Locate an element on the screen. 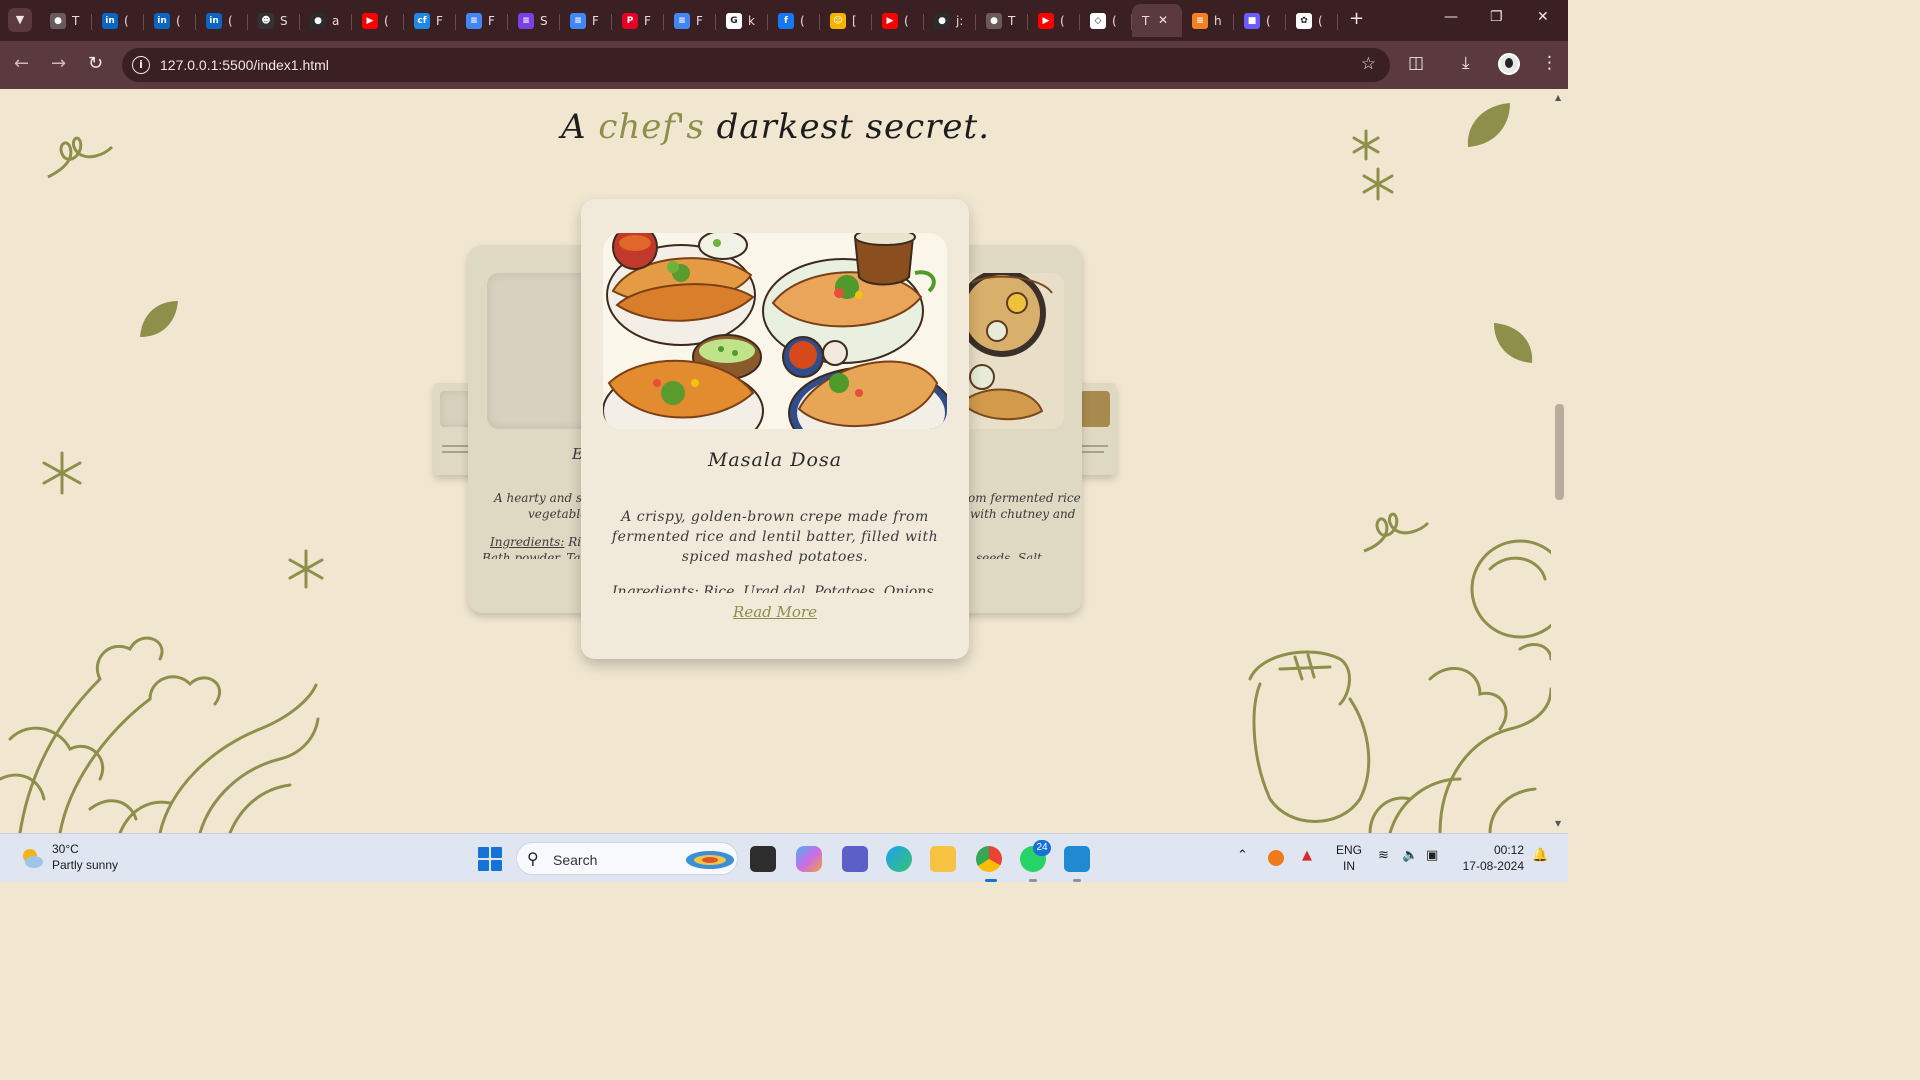 The height and width of the screenshot is (1080, 1920). wifi-icon: ≋ is located at coordinates (1383, 855).